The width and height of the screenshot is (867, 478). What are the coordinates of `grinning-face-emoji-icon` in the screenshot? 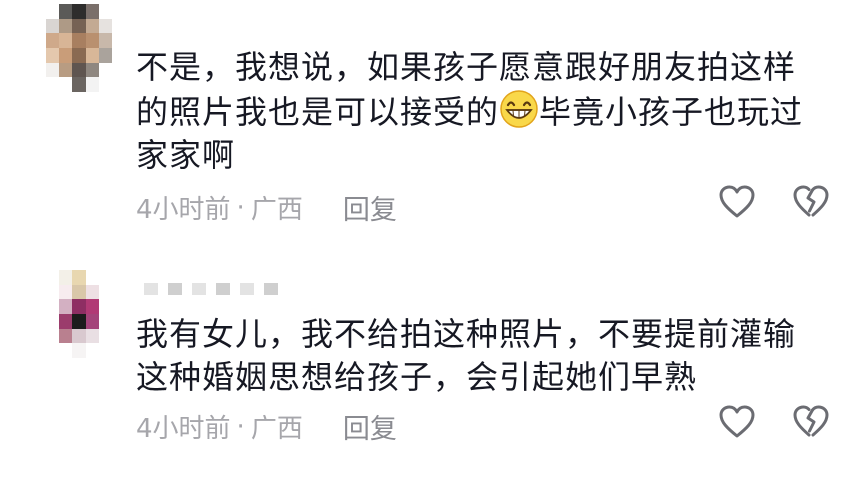 It's located at (519, 109).